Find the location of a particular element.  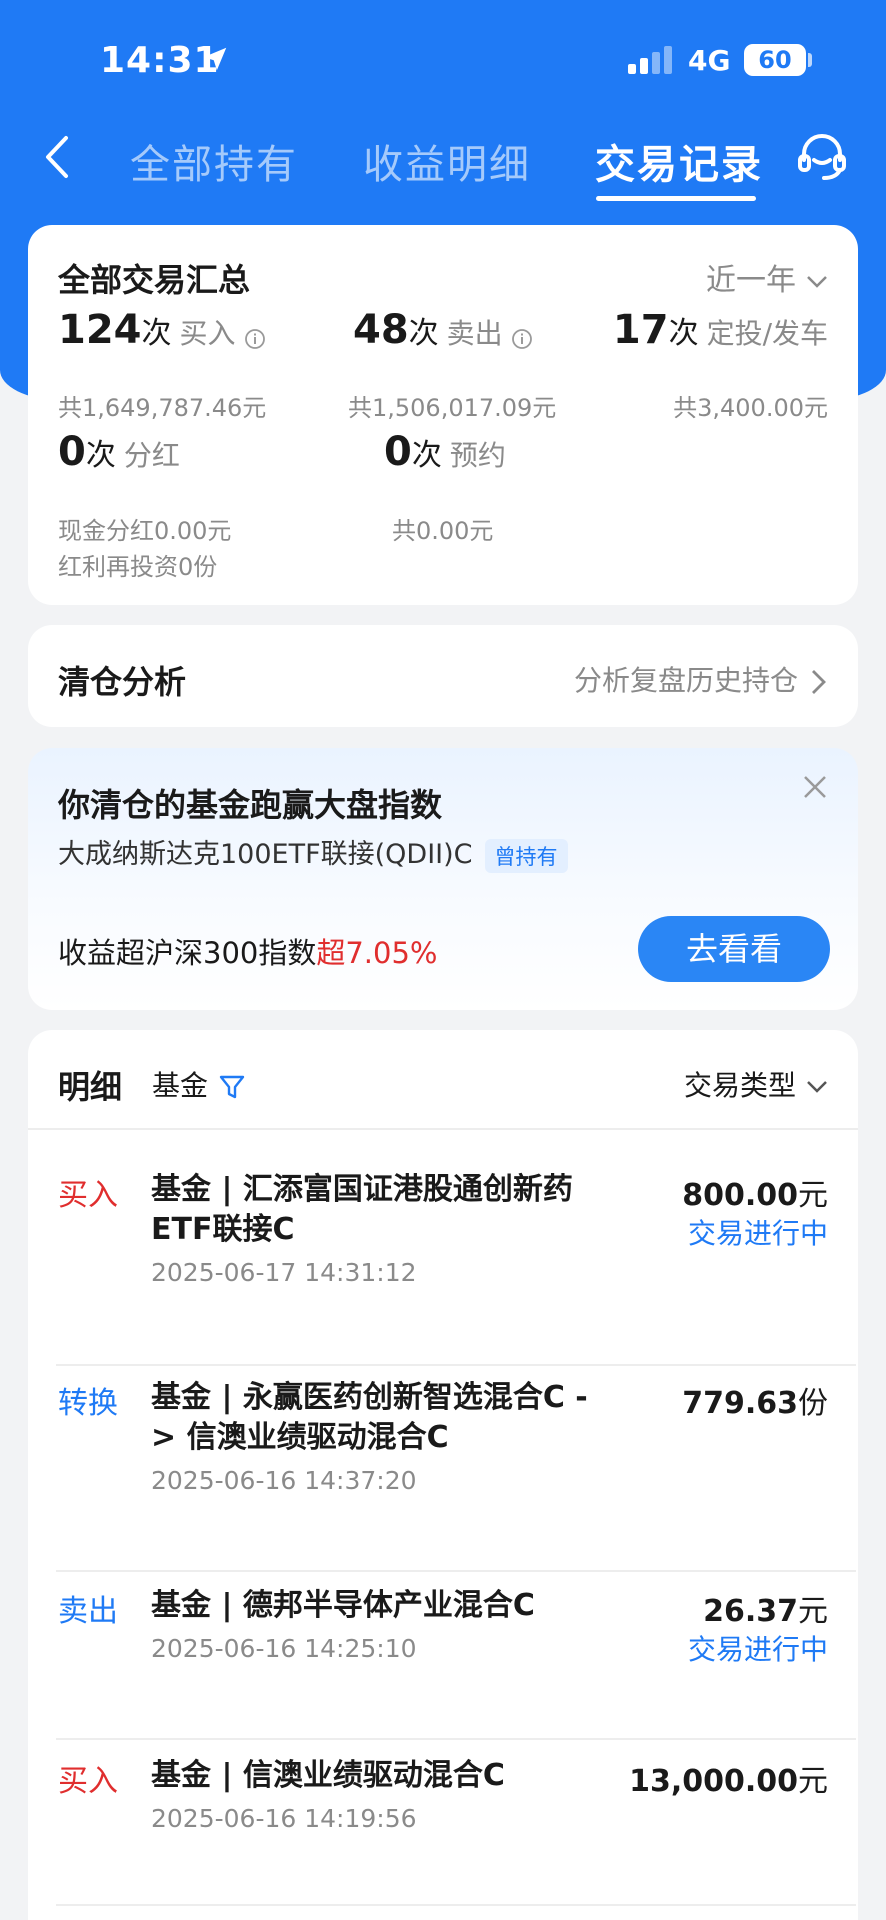

promo-text-main: 收益超沪深300指数 is located at coordinates (187, 953).